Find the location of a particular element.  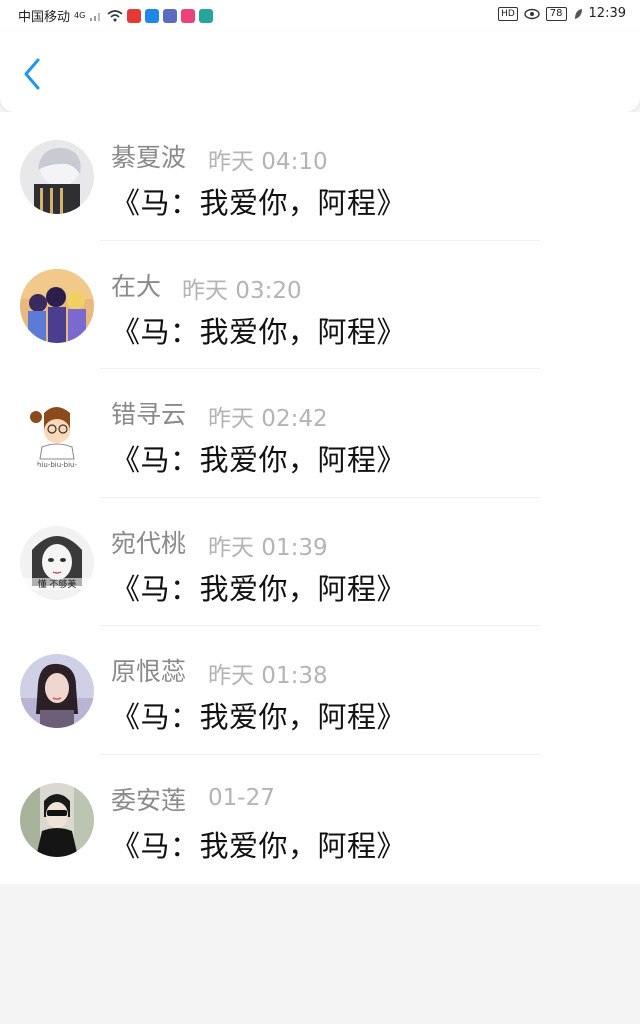

top-bar is located at coordinates (320, 71).